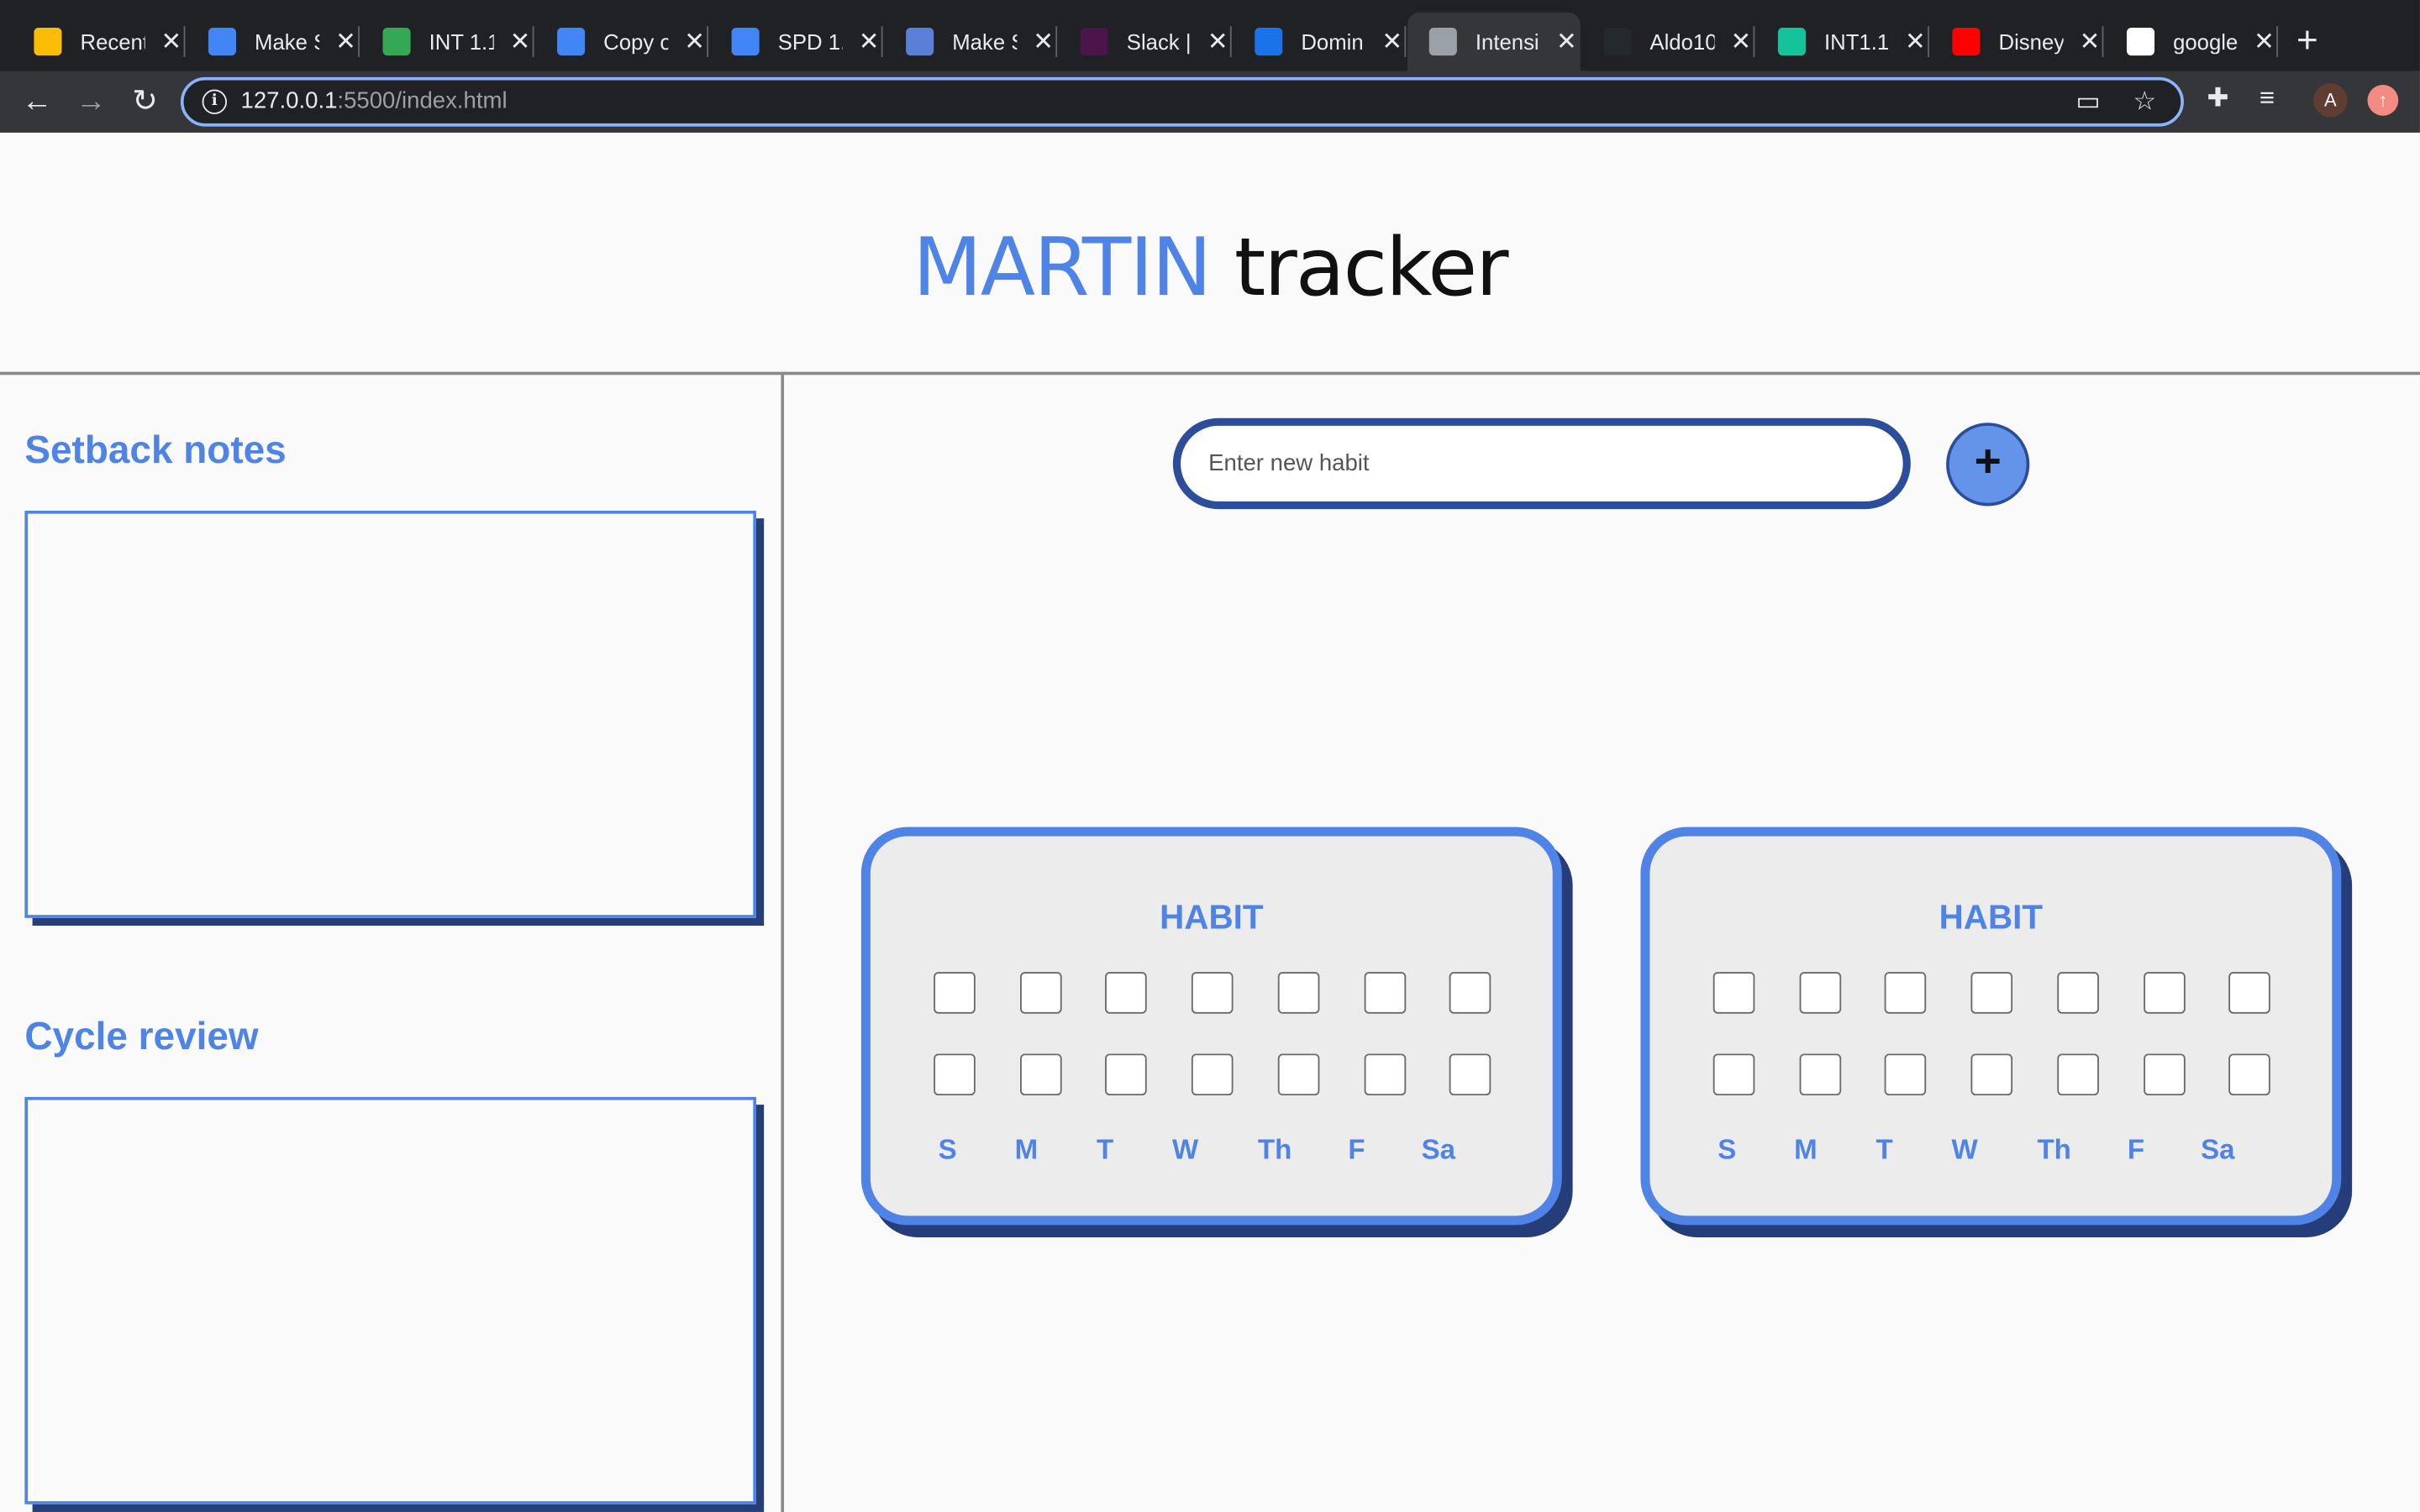  I want to click on browser-tab: google ✕, so click(2191, 42).